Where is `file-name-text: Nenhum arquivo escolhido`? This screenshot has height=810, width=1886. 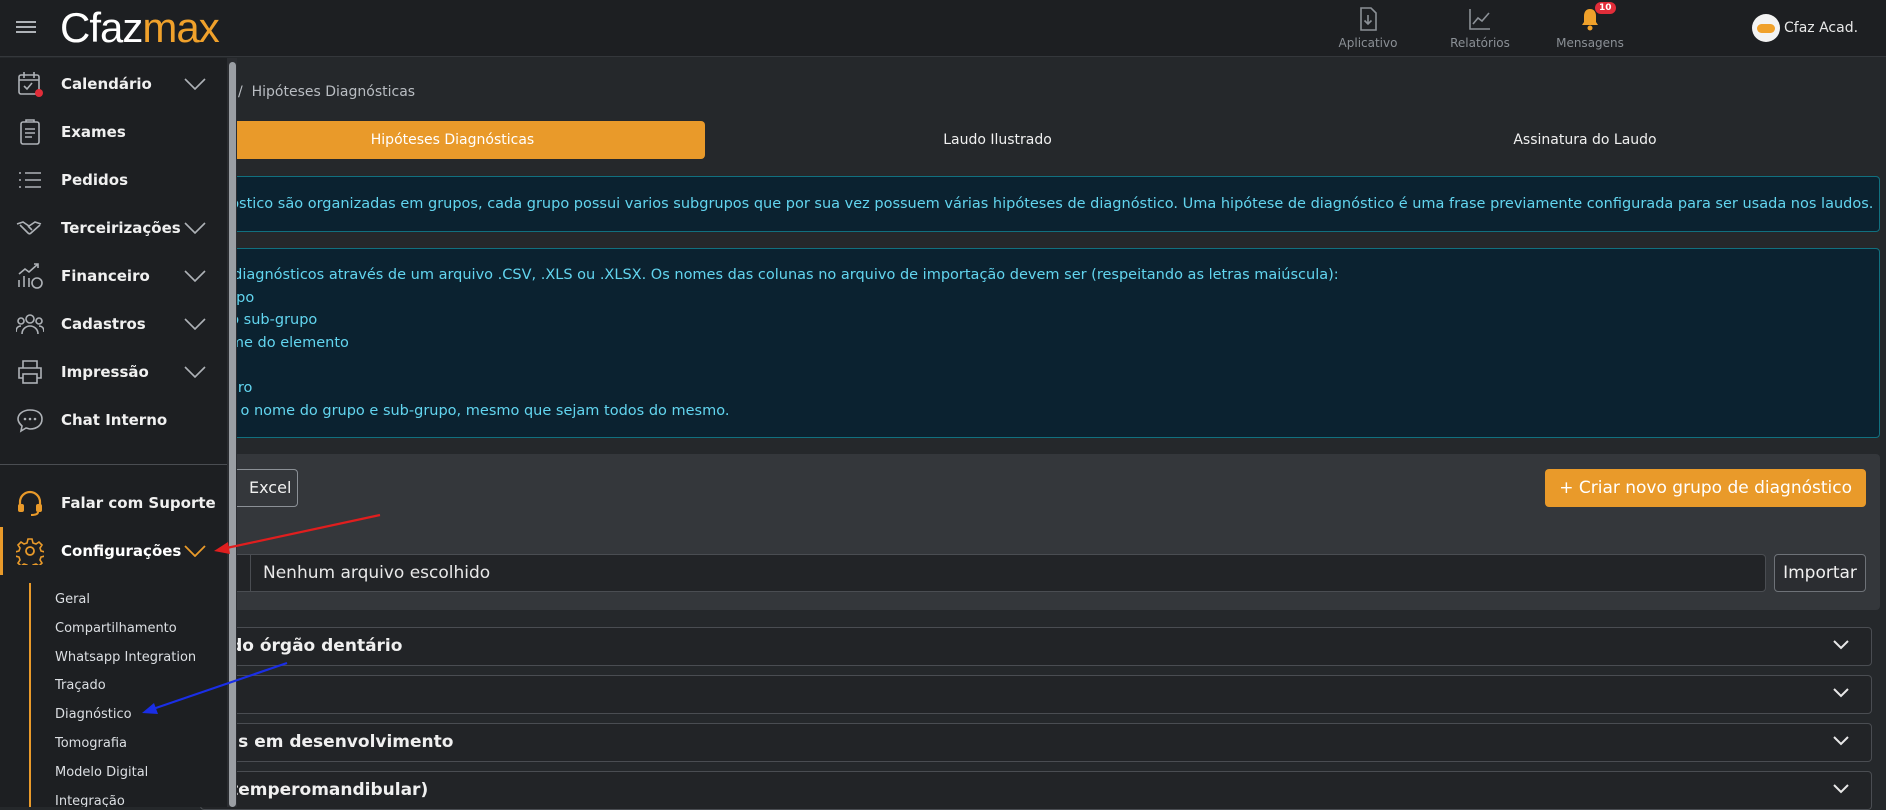 file-name-text: Nenhum arquivo escolhido is located at coordinates (377, 573).